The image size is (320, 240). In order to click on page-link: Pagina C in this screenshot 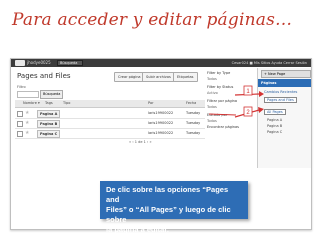, I will do `click(49, 134)`.